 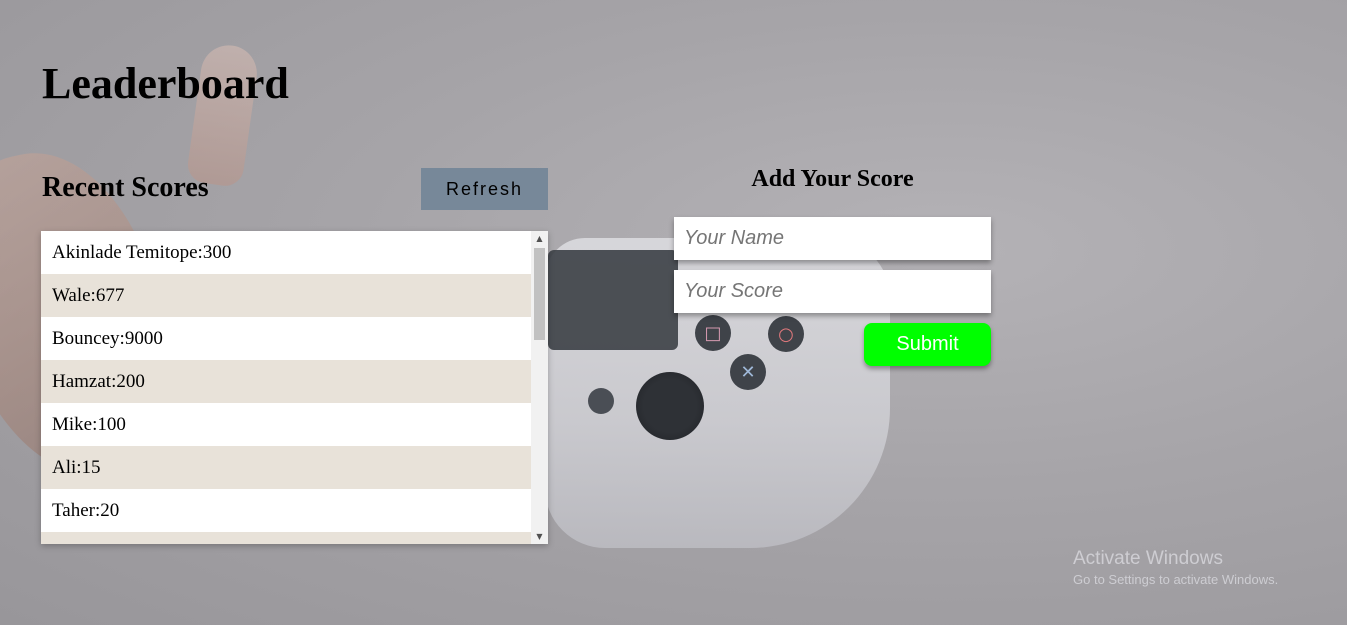 What do you see at coordinates (832, 238) in the screenshot?
I see `name-input` at bounding box center [832, 238].